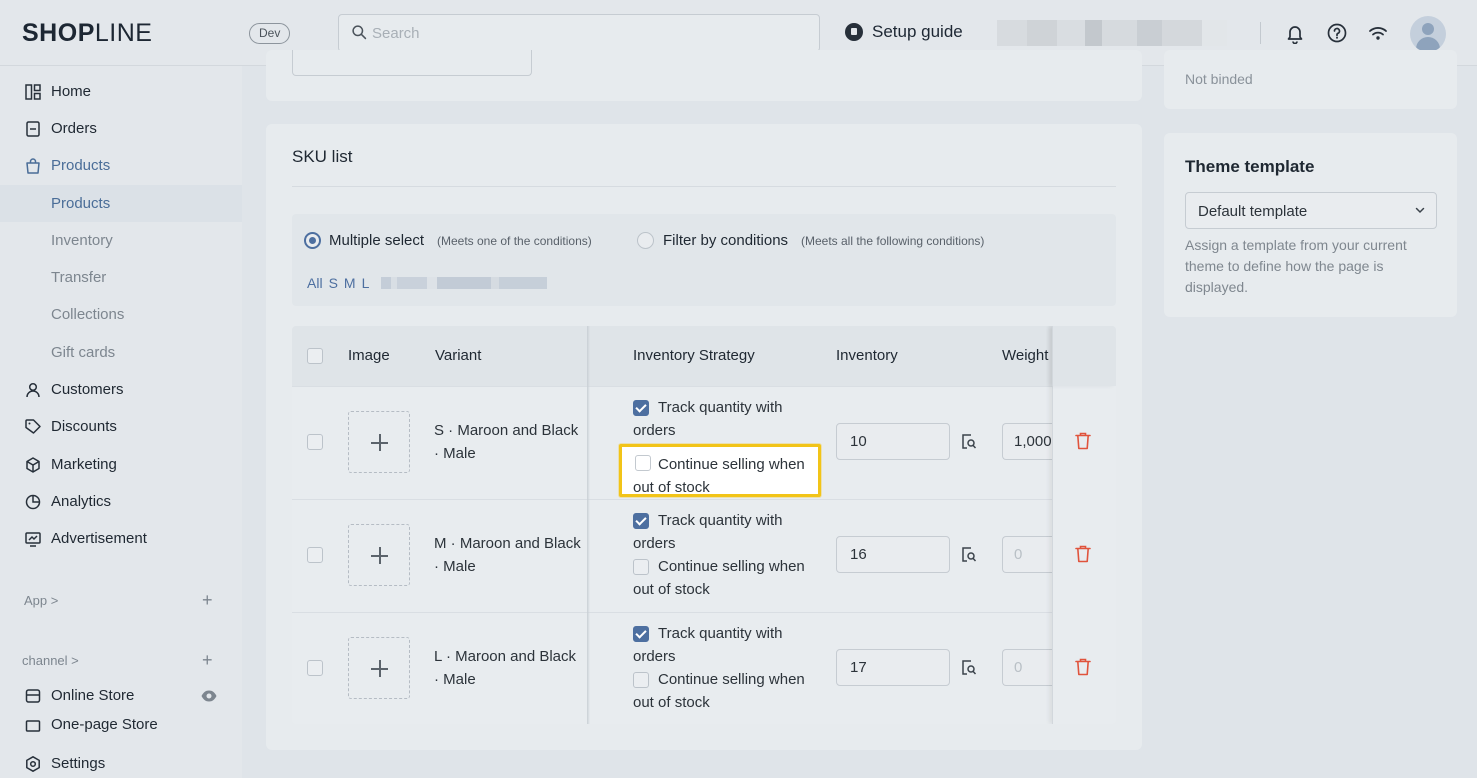 This screenshot has width=1477, height=778. What do you see at coordinates (121, 91) in the screenshot?
I see `sidebar-item-home: Home` at bounding box center [121, 91].